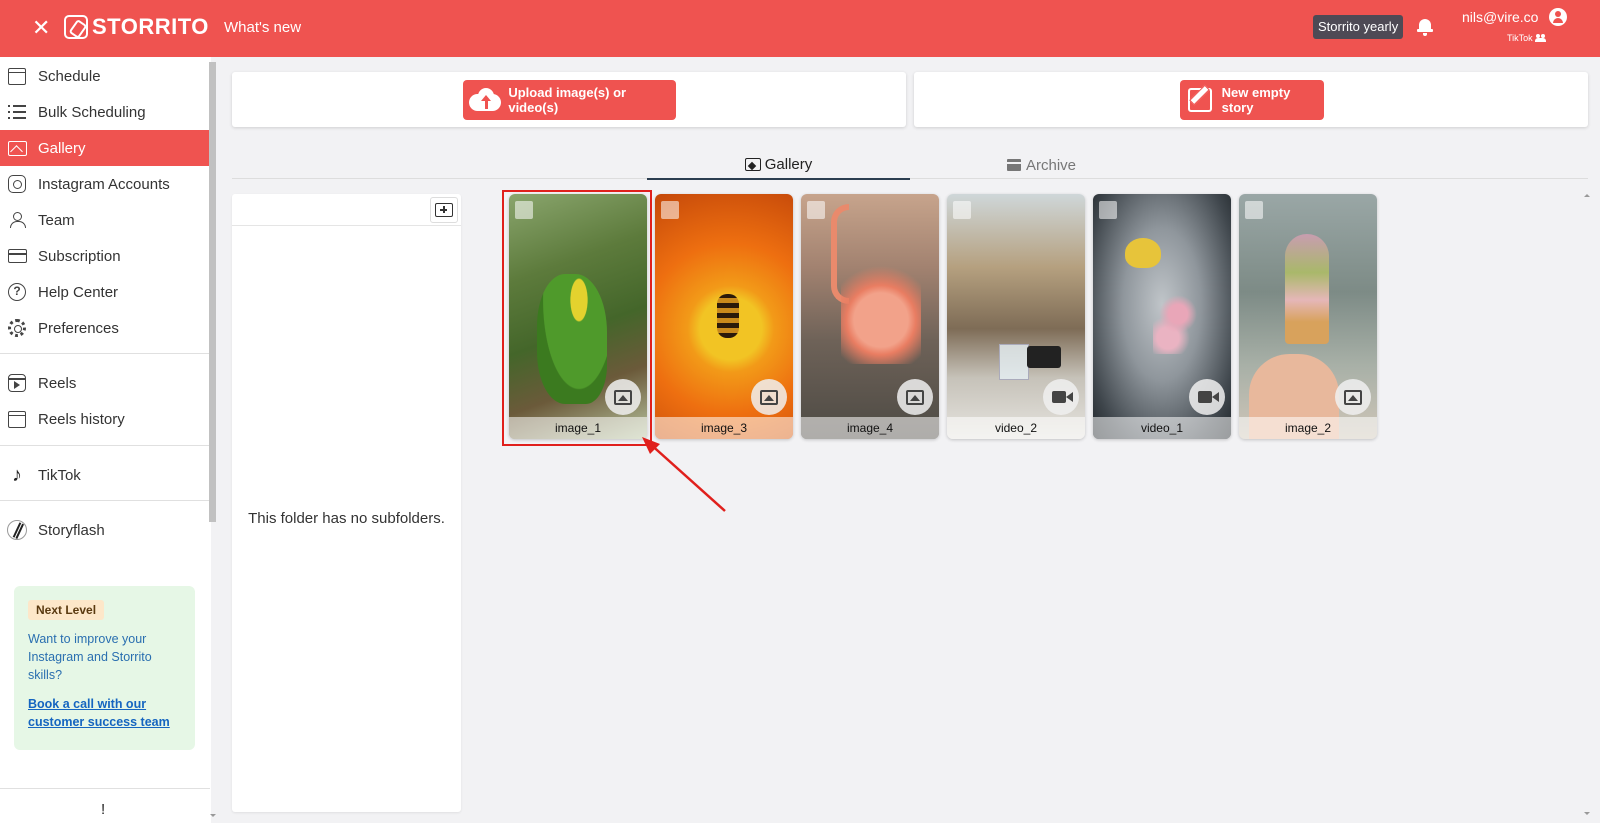  I want to click on media-name: video_2, so click(1016, 428).